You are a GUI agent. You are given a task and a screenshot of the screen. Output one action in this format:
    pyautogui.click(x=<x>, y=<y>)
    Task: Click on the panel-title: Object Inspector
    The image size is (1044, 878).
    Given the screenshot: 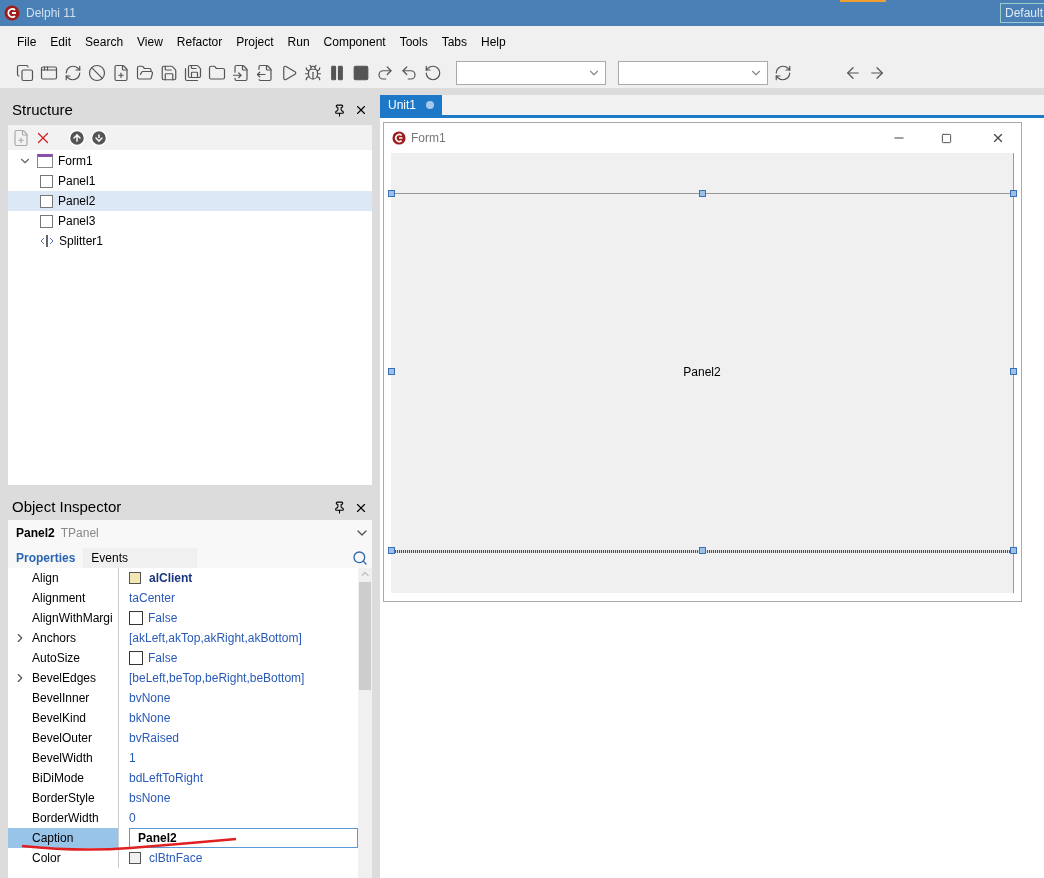 What is the action you would take?
    pyautogui.click(x=67, y=507)
    